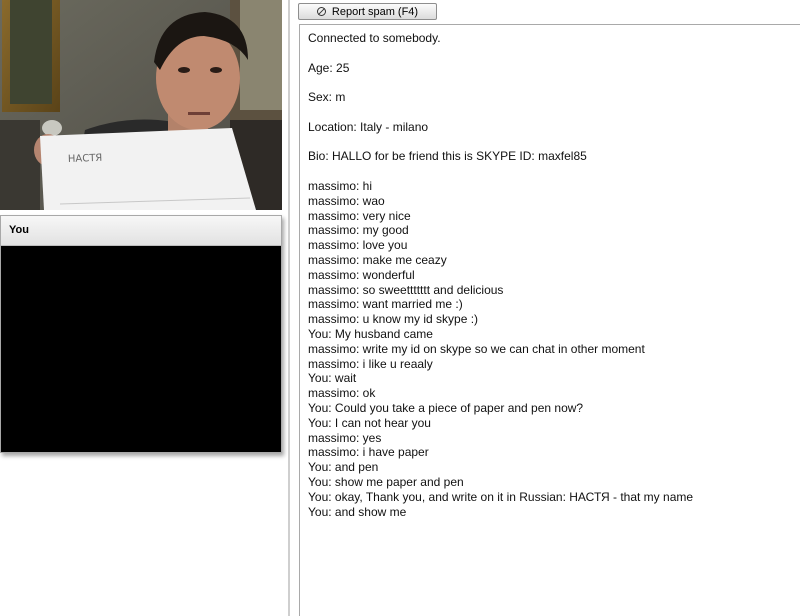  Describe the element at coordinates (377, 259) in the screenshot. I see `chat-message: massimo: make me ceazy` at that location.